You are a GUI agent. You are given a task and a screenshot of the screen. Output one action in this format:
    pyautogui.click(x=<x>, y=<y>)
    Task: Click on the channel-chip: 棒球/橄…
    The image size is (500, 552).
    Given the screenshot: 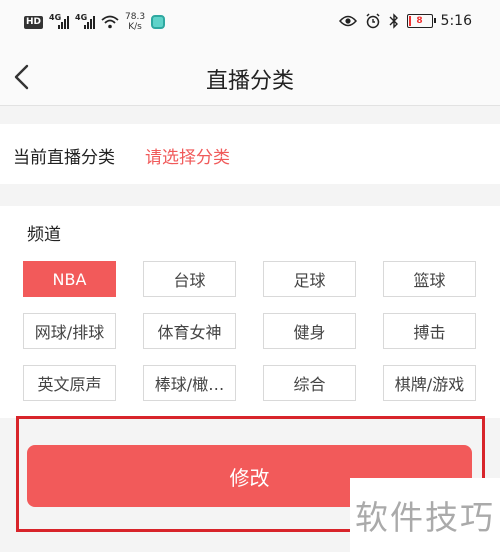 What is the action you would take?
    pyautogui.click(x=189, y=383)
    